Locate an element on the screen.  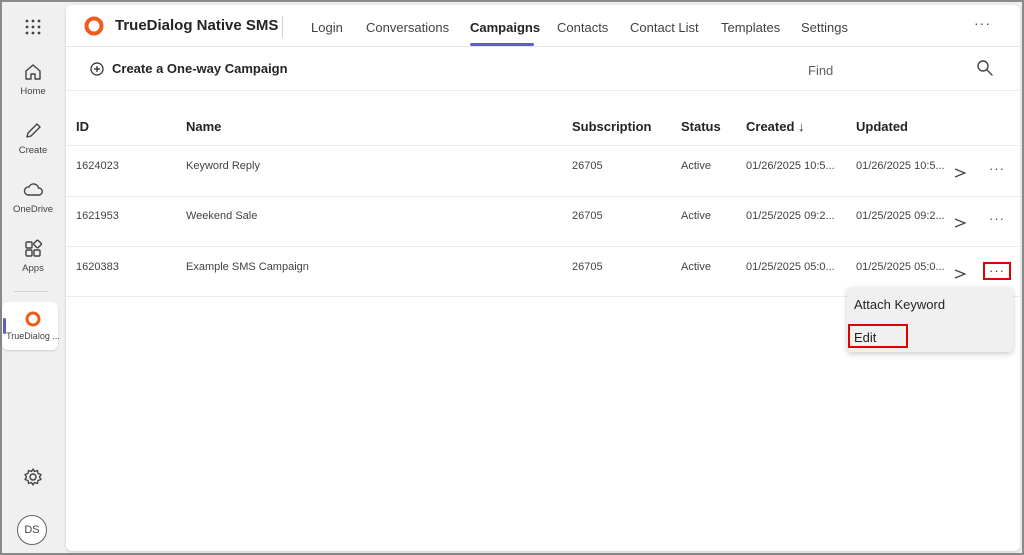
rail-item-apps: Apps is located at coordinates (33, 256).